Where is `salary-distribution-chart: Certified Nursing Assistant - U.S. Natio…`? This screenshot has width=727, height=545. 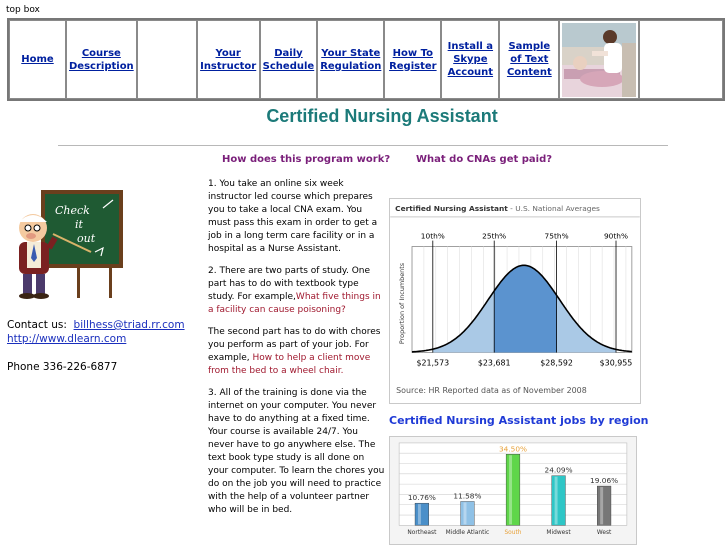 salary-distribution-chart: Certified Nursing Assistant - U.S. Natio… is located at coordinates (515, 301).